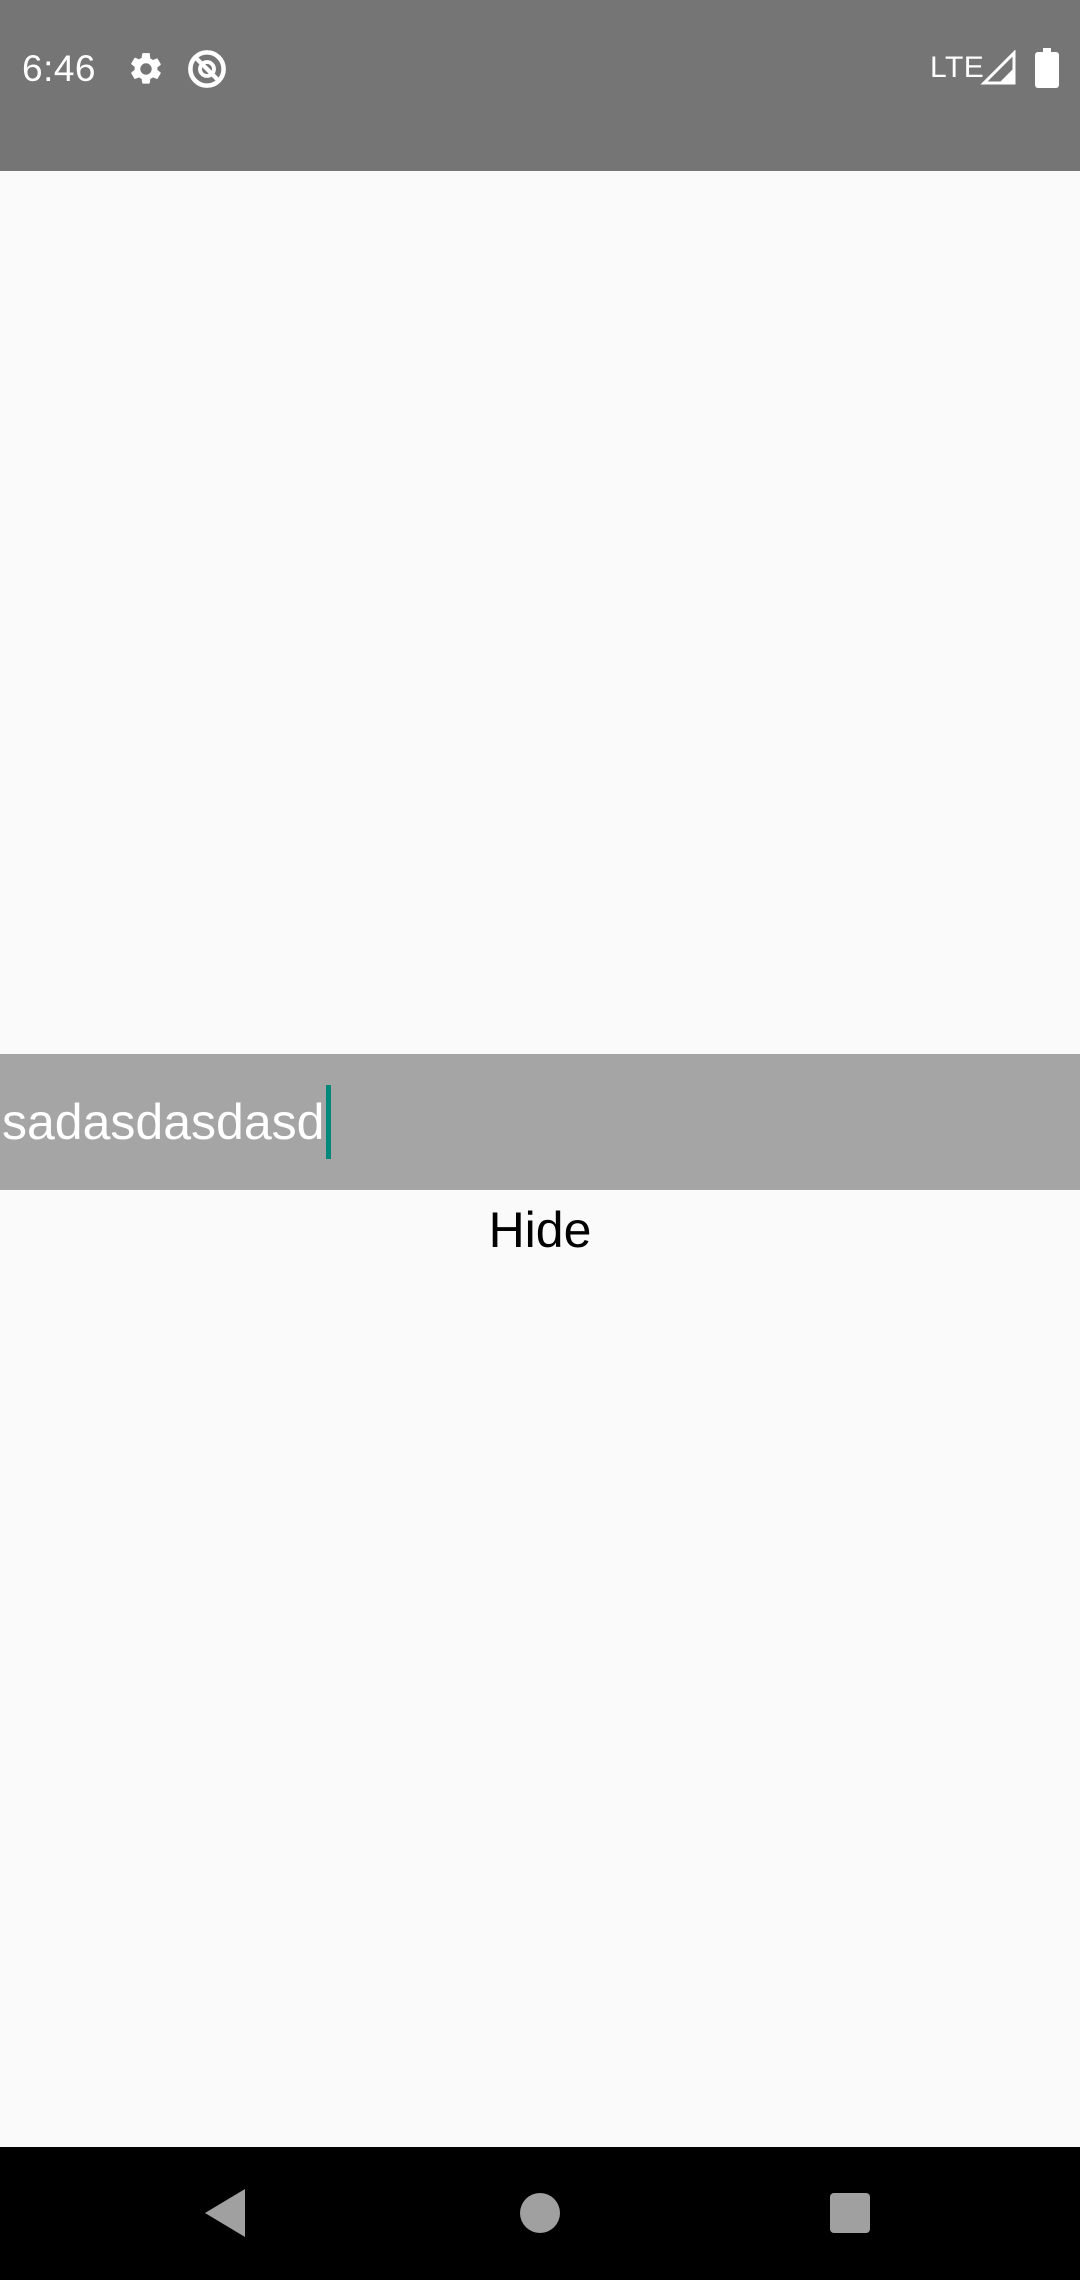 The width and height of the screenshot is (1080, 2280). Describe the element at coordinates (207, 69) in the screenshot. I see `do-not-disturb-icon` at that location.